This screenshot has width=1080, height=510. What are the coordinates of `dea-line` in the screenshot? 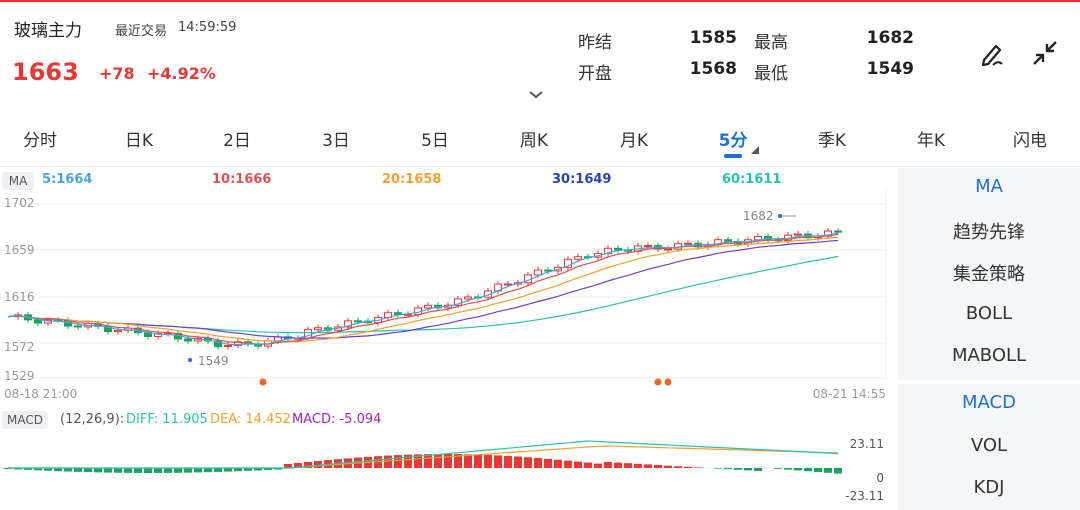 It's located at (423, 457).